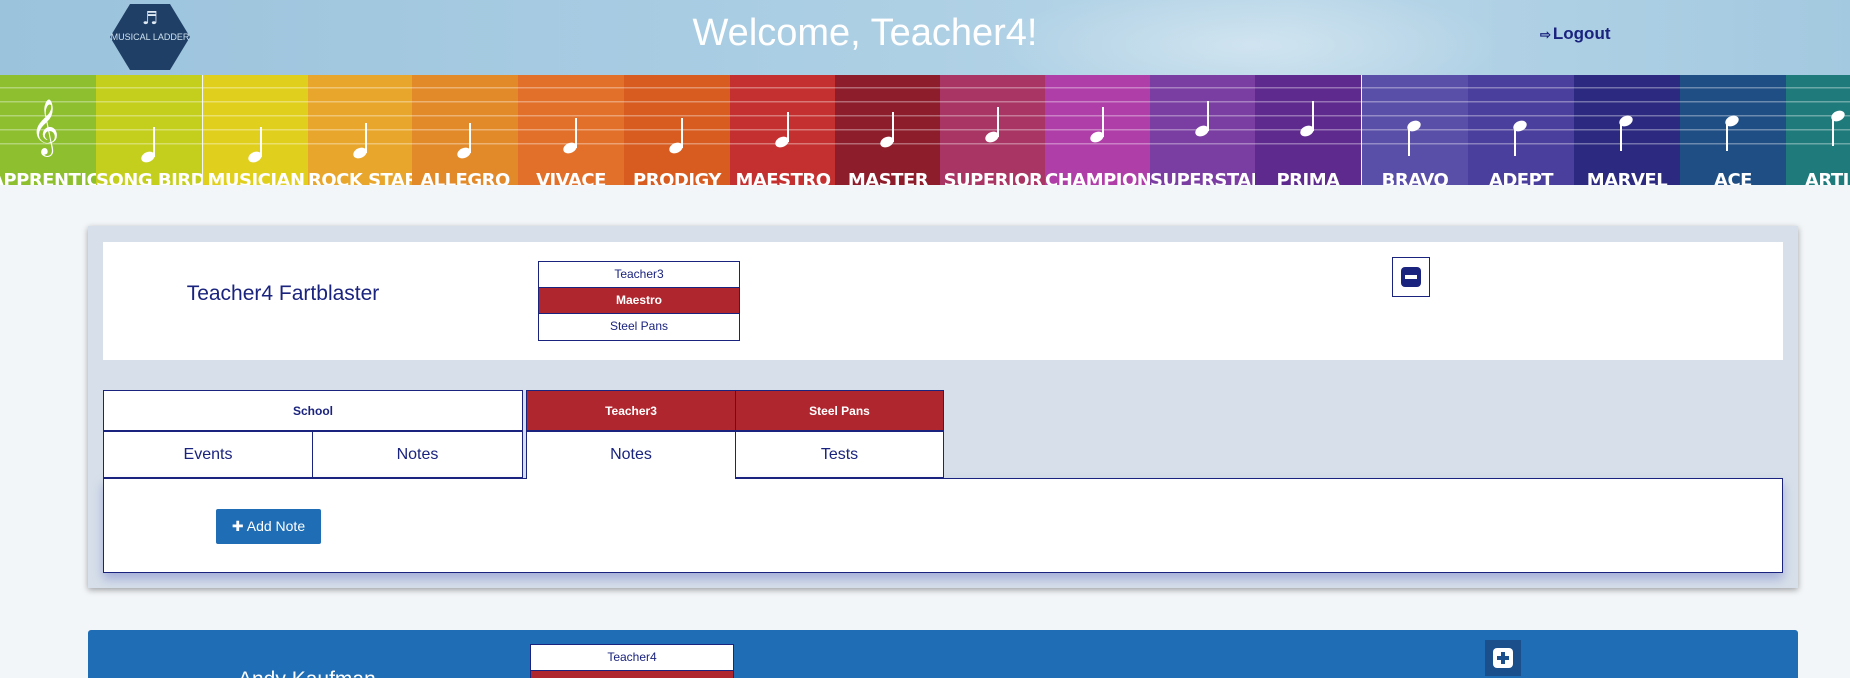 The width and height of the screenshot is (1850, 678). I want to click on student-name-2: Andy Kaufman, so click(307, 673).